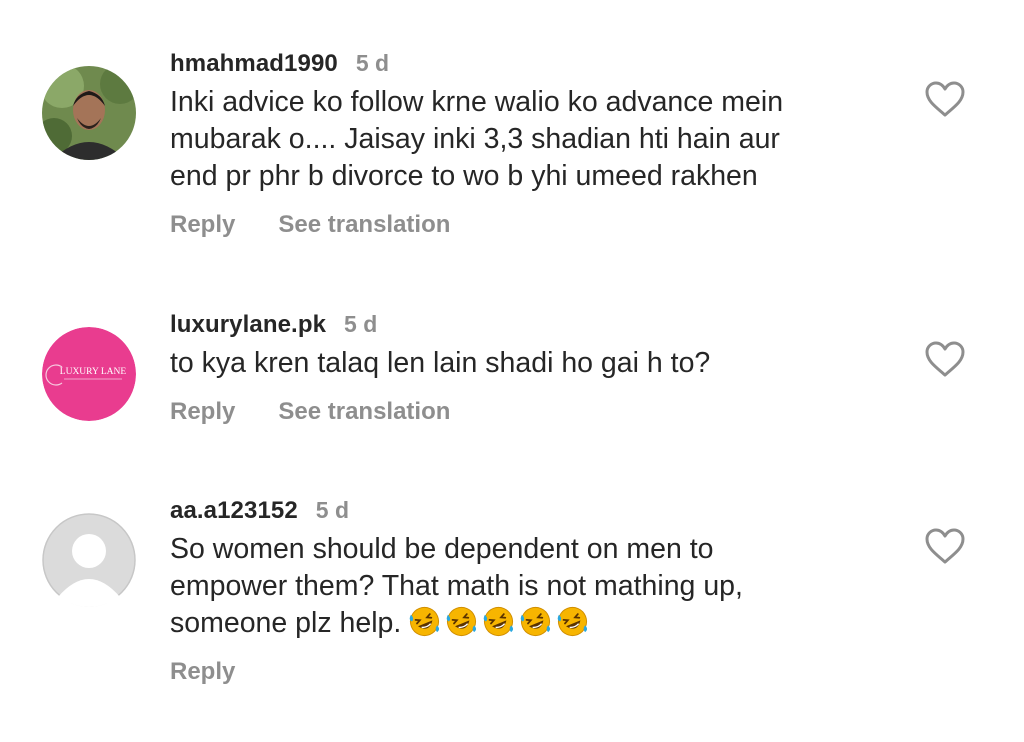 This screenshot has height=742, width=1024. I want to click on username-link: hmahmad1990, so click(254, 64).